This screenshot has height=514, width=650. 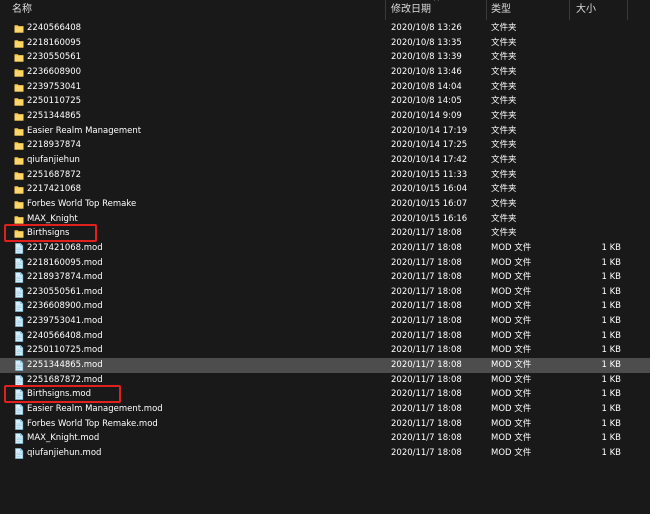 What do you see at coordinates (429, 174) in the screenshot?
I see `file-date: 2020/10/15 11:33` at bounding box center [429, 174].